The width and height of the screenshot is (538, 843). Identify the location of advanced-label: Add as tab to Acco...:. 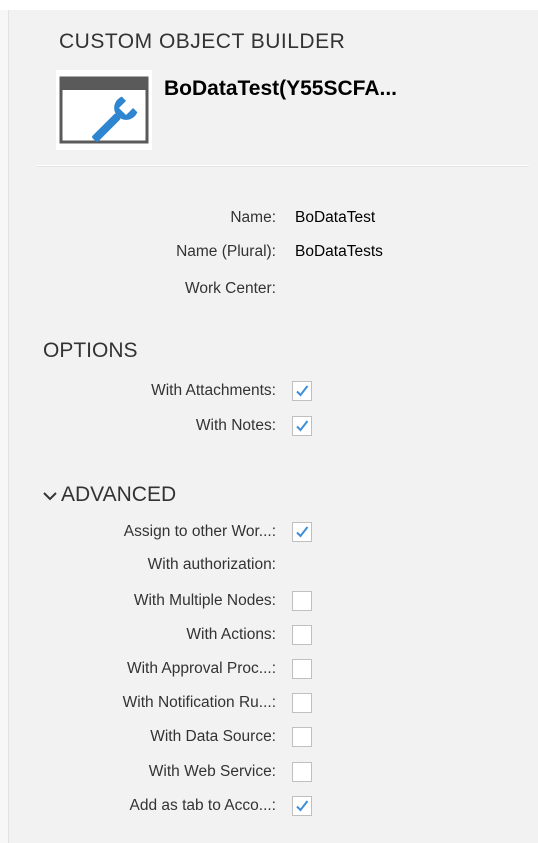
(202, 805).